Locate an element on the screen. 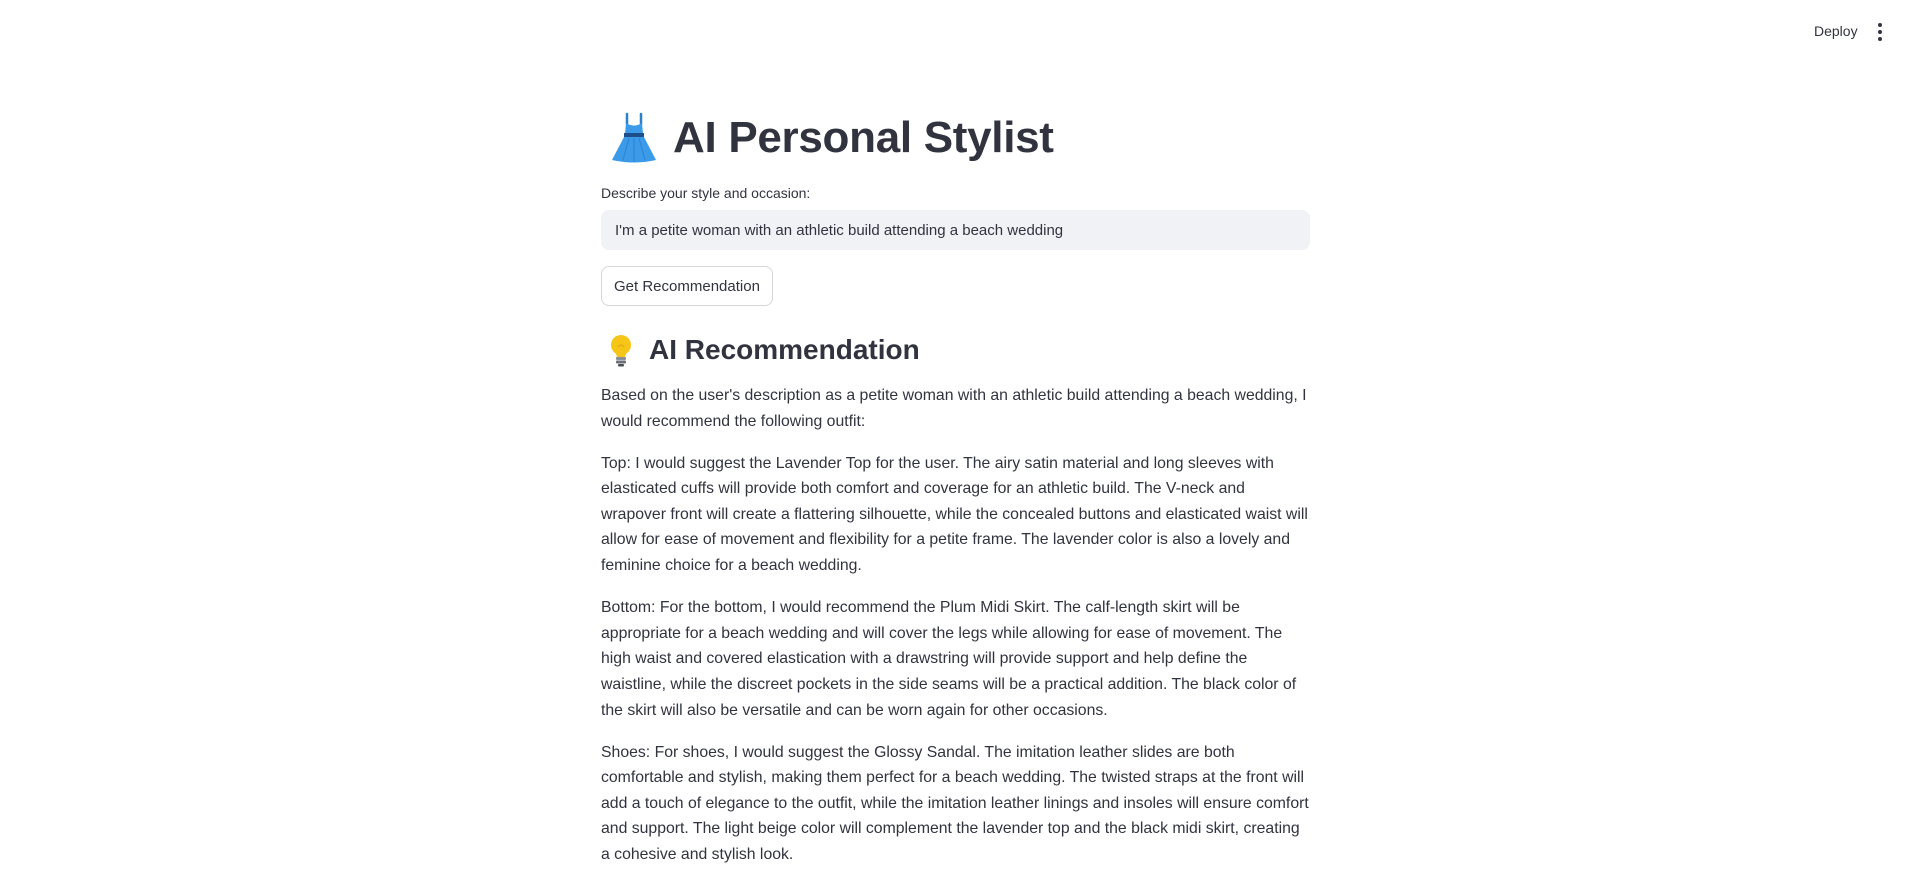 This screenshot has width=1906, height=884. input-label: Describe your style and occasion: is located at coordinates (706, 193).